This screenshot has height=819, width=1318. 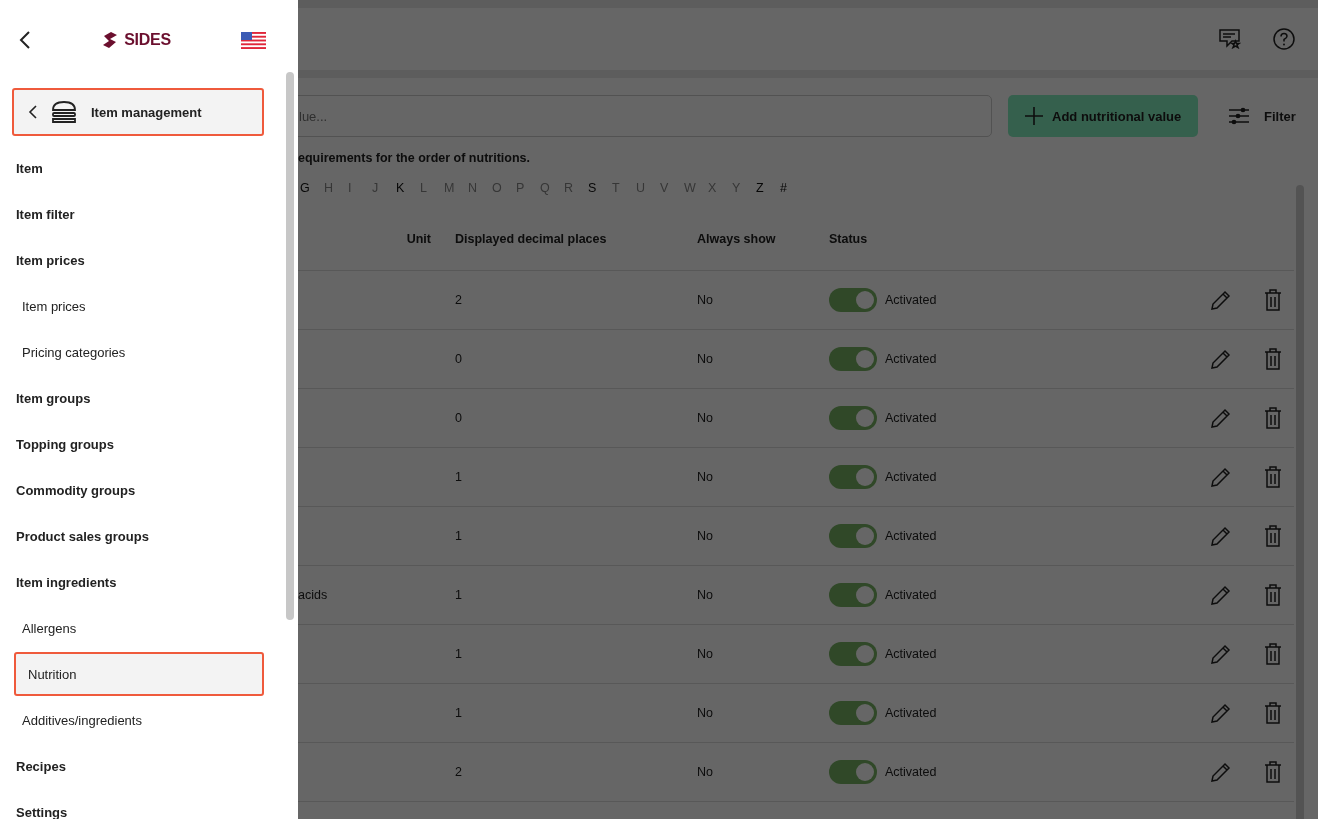 What do you see at coordinates (313, 595) in the screenshot?
I see `table-cell: acids` at bounding box center [313, 595].